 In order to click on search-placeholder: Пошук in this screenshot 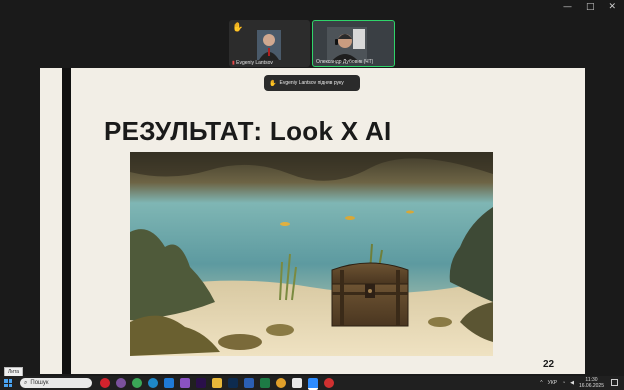, I will do `click(39, 383)`.